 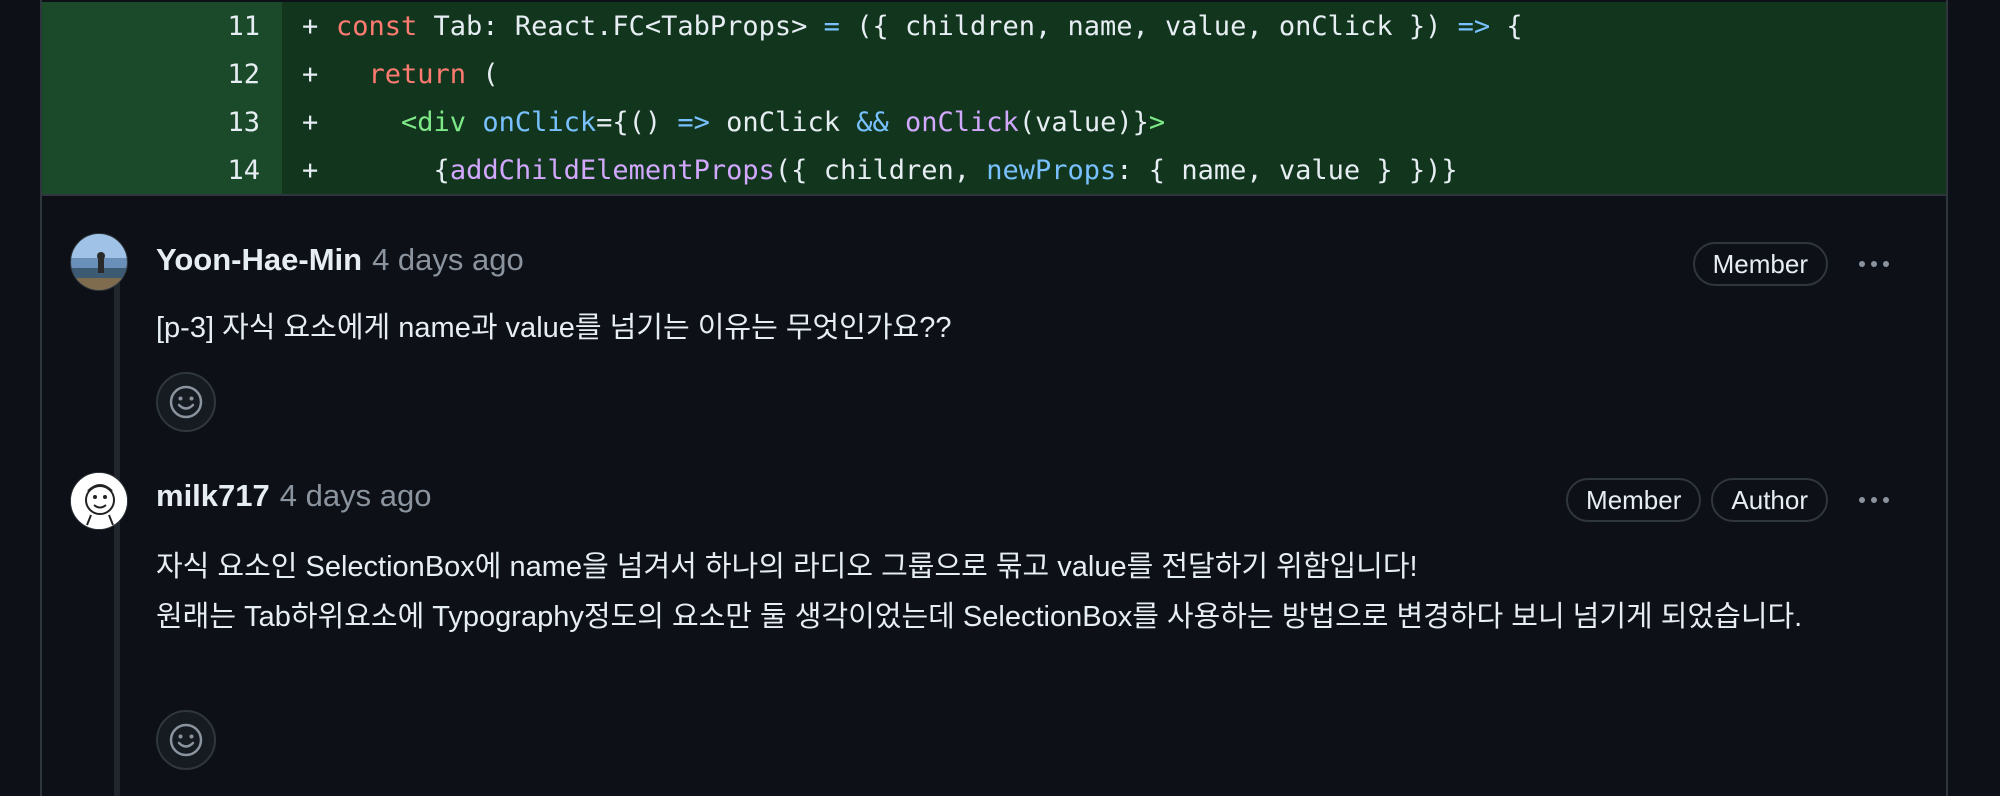 I want to click on comment-header: Yoon-Hae-Min 4 days ago, so click(x=340, y=260).